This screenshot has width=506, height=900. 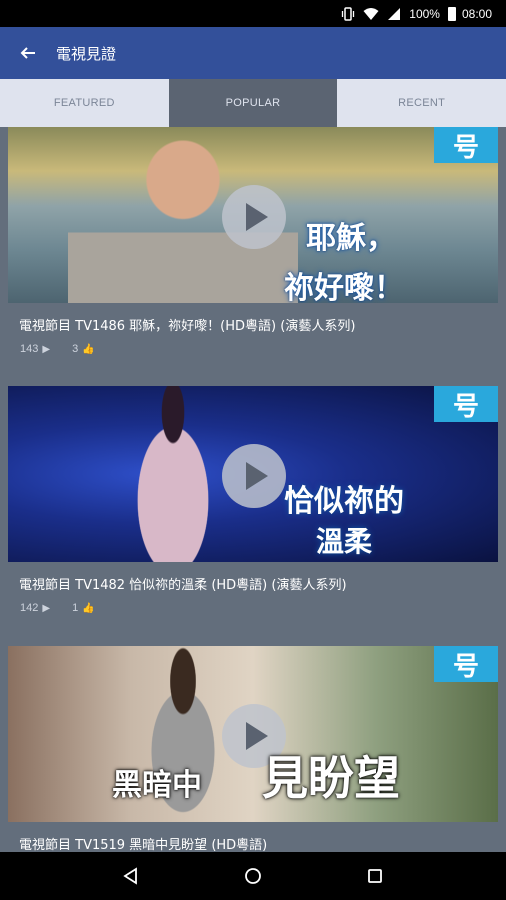 What do you see at coordinates (371, 14) in the screenshot?
I see `wifi-icon` at bounding box center [371, 14].